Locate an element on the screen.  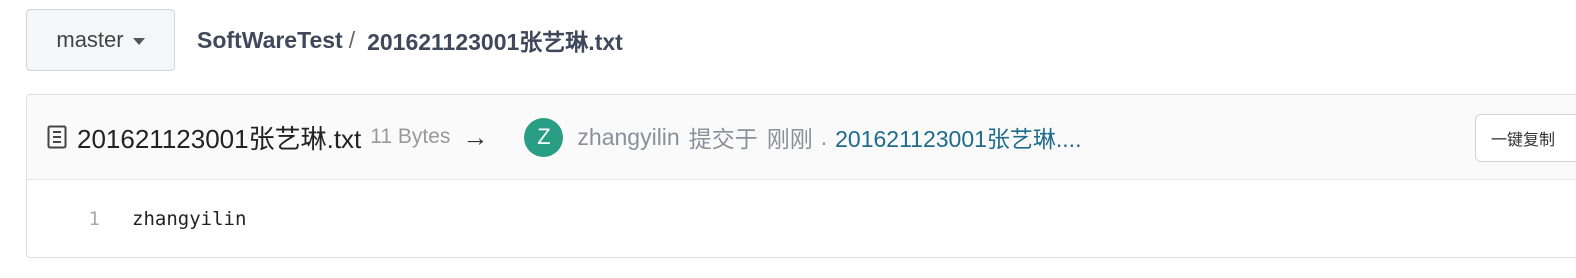
commit-time: 刚刚 is located at coordinates (789, 139).